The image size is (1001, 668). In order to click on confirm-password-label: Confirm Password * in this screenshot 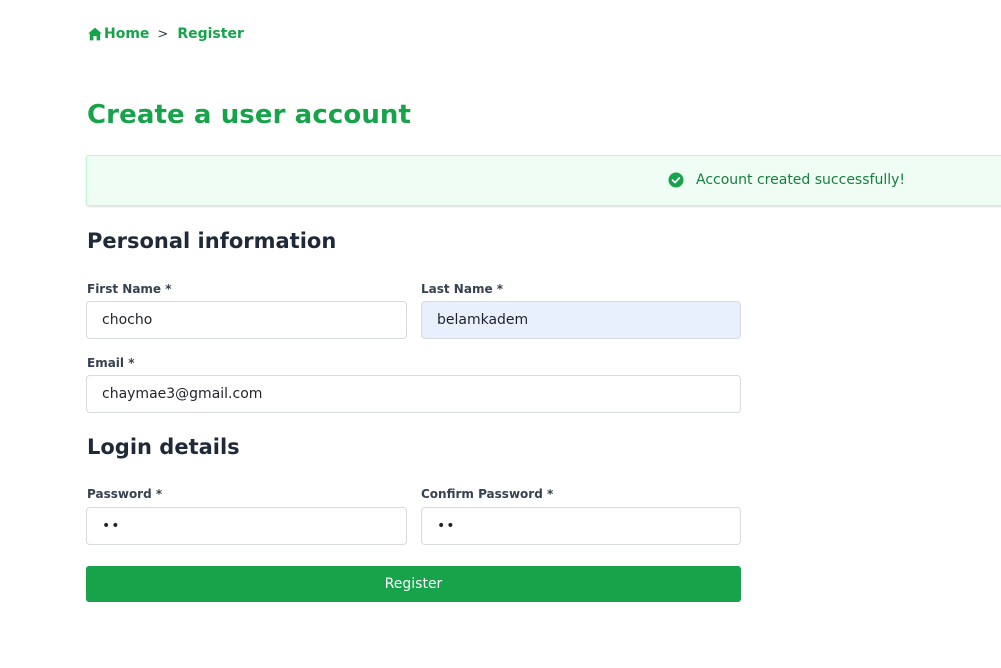, I will do `click(487, 494)`.